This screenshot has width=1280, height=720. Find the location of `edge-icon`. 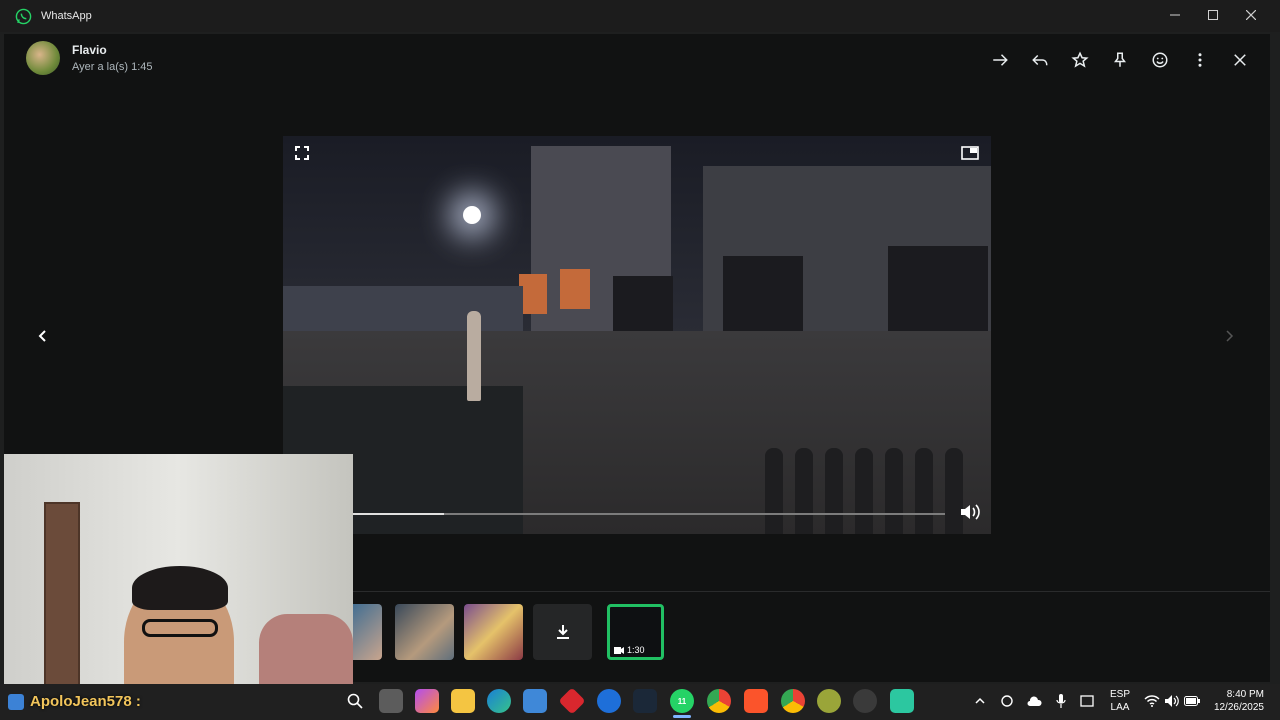

edge-icon is located at coordinates (499, 701).